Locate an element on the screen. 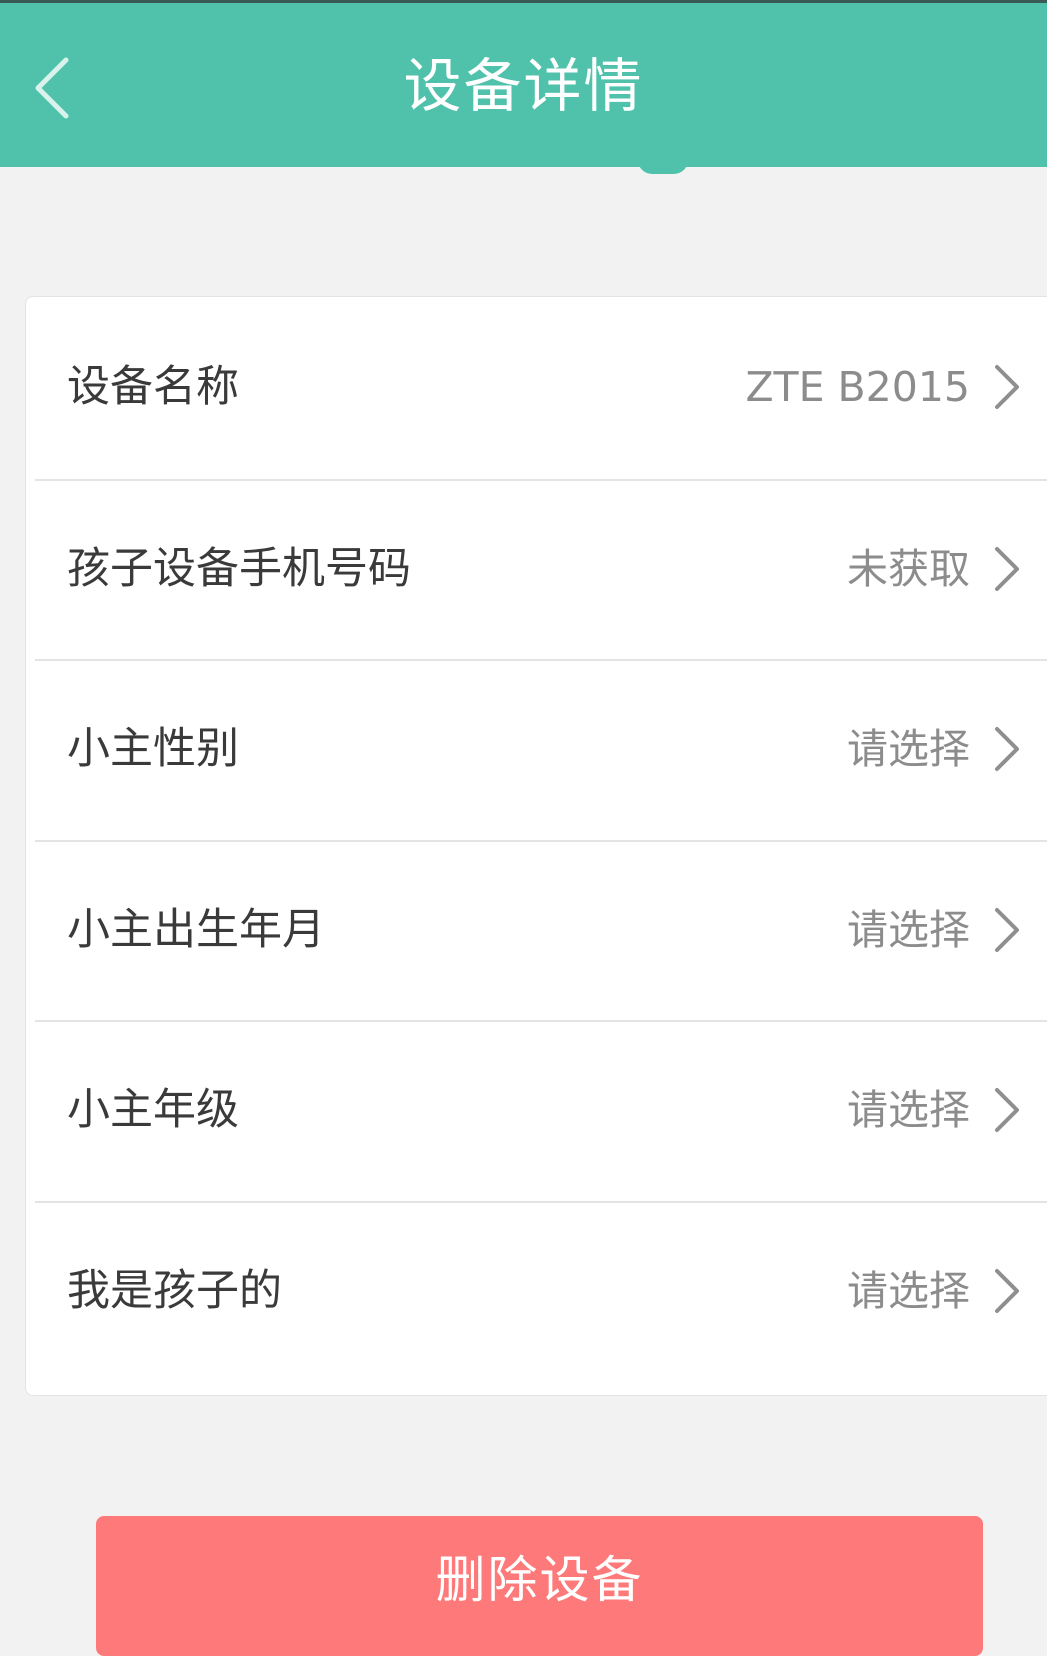  row-label: 设备名称 is located at coordinates (153, 387).